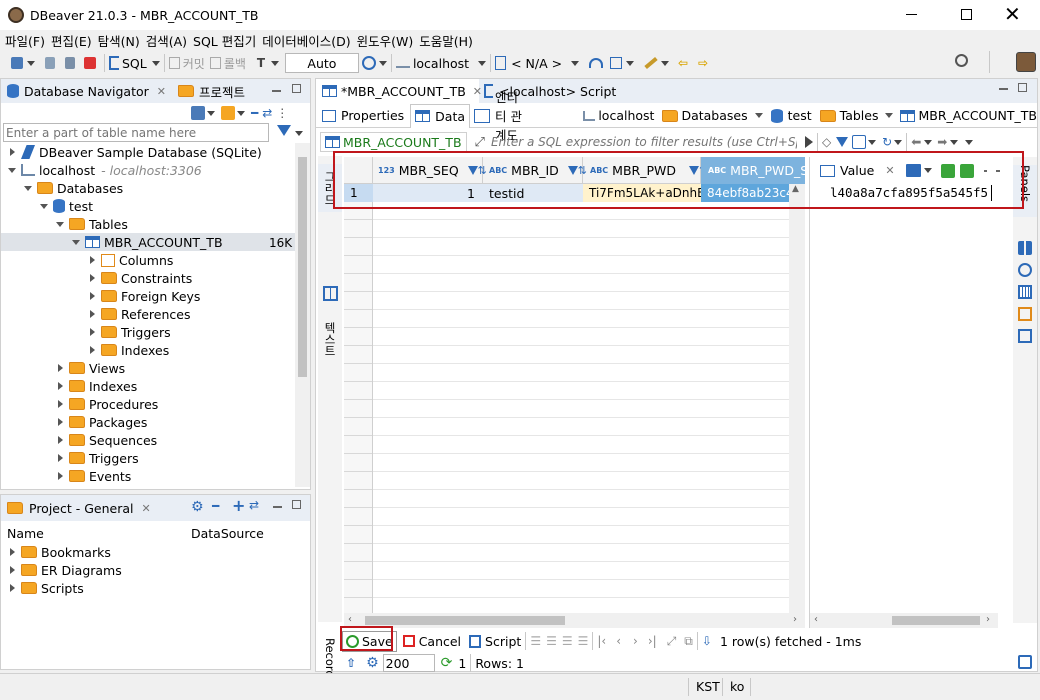 This screenshot has width=1040, height=700. What do you see at coordinates (859, 142) in the screenshot?
I see `filter-settings-icon` at bounding box center [859, 142].